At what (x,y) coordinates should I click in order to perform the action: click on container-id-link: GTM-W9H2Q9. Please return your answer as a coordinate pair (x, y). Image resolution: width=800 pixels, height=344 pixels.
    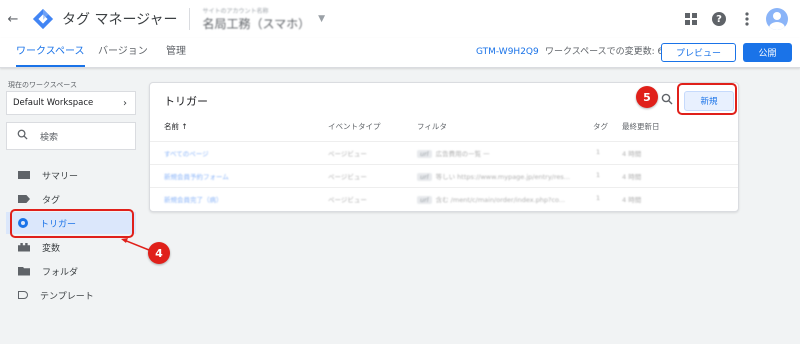
    Looking at the image, I should click on (507, 52).